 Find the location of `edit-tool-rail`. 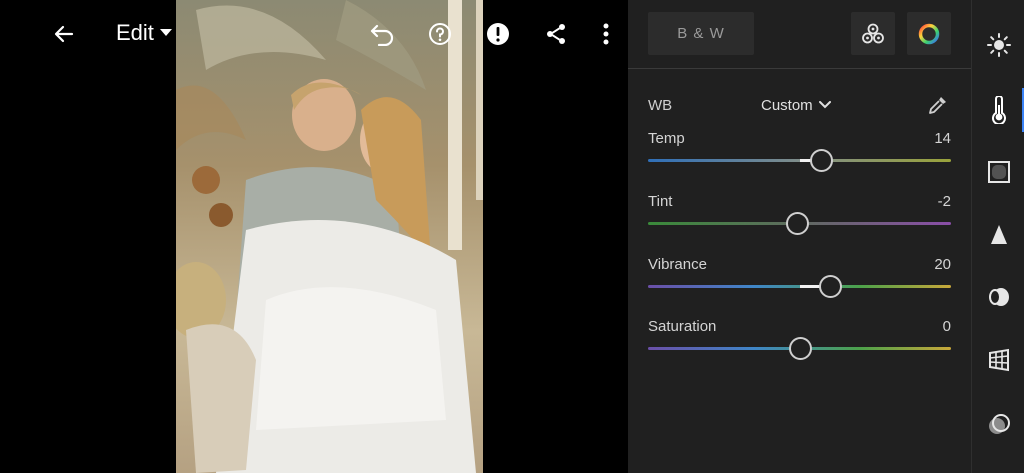

edit-tool-rail is located at coordinates (997, 236).